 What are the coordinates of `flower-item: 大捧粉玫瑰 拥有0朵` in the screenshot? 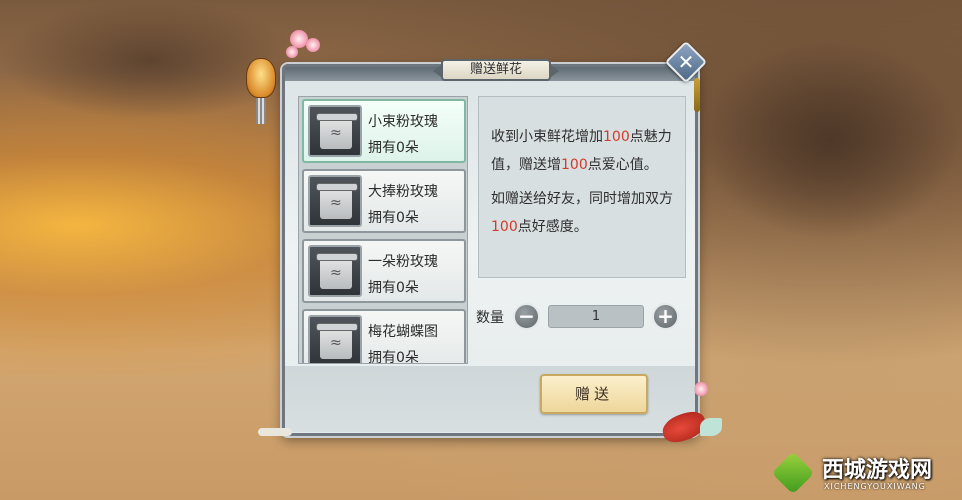 It's located at (384, 201).